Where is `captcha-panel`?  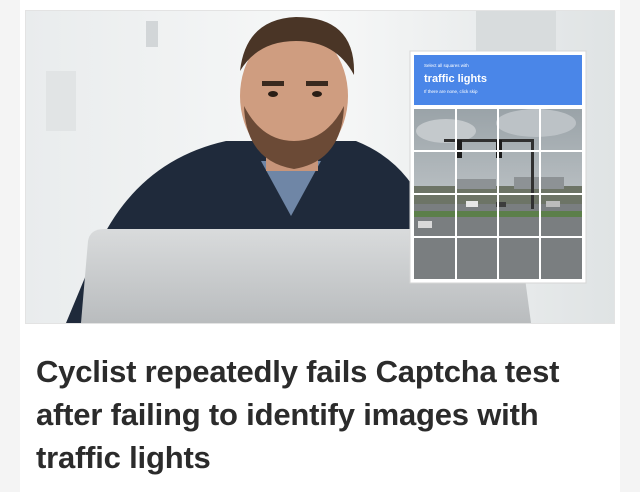
captcha-panel is located at coordinates (498, 167).